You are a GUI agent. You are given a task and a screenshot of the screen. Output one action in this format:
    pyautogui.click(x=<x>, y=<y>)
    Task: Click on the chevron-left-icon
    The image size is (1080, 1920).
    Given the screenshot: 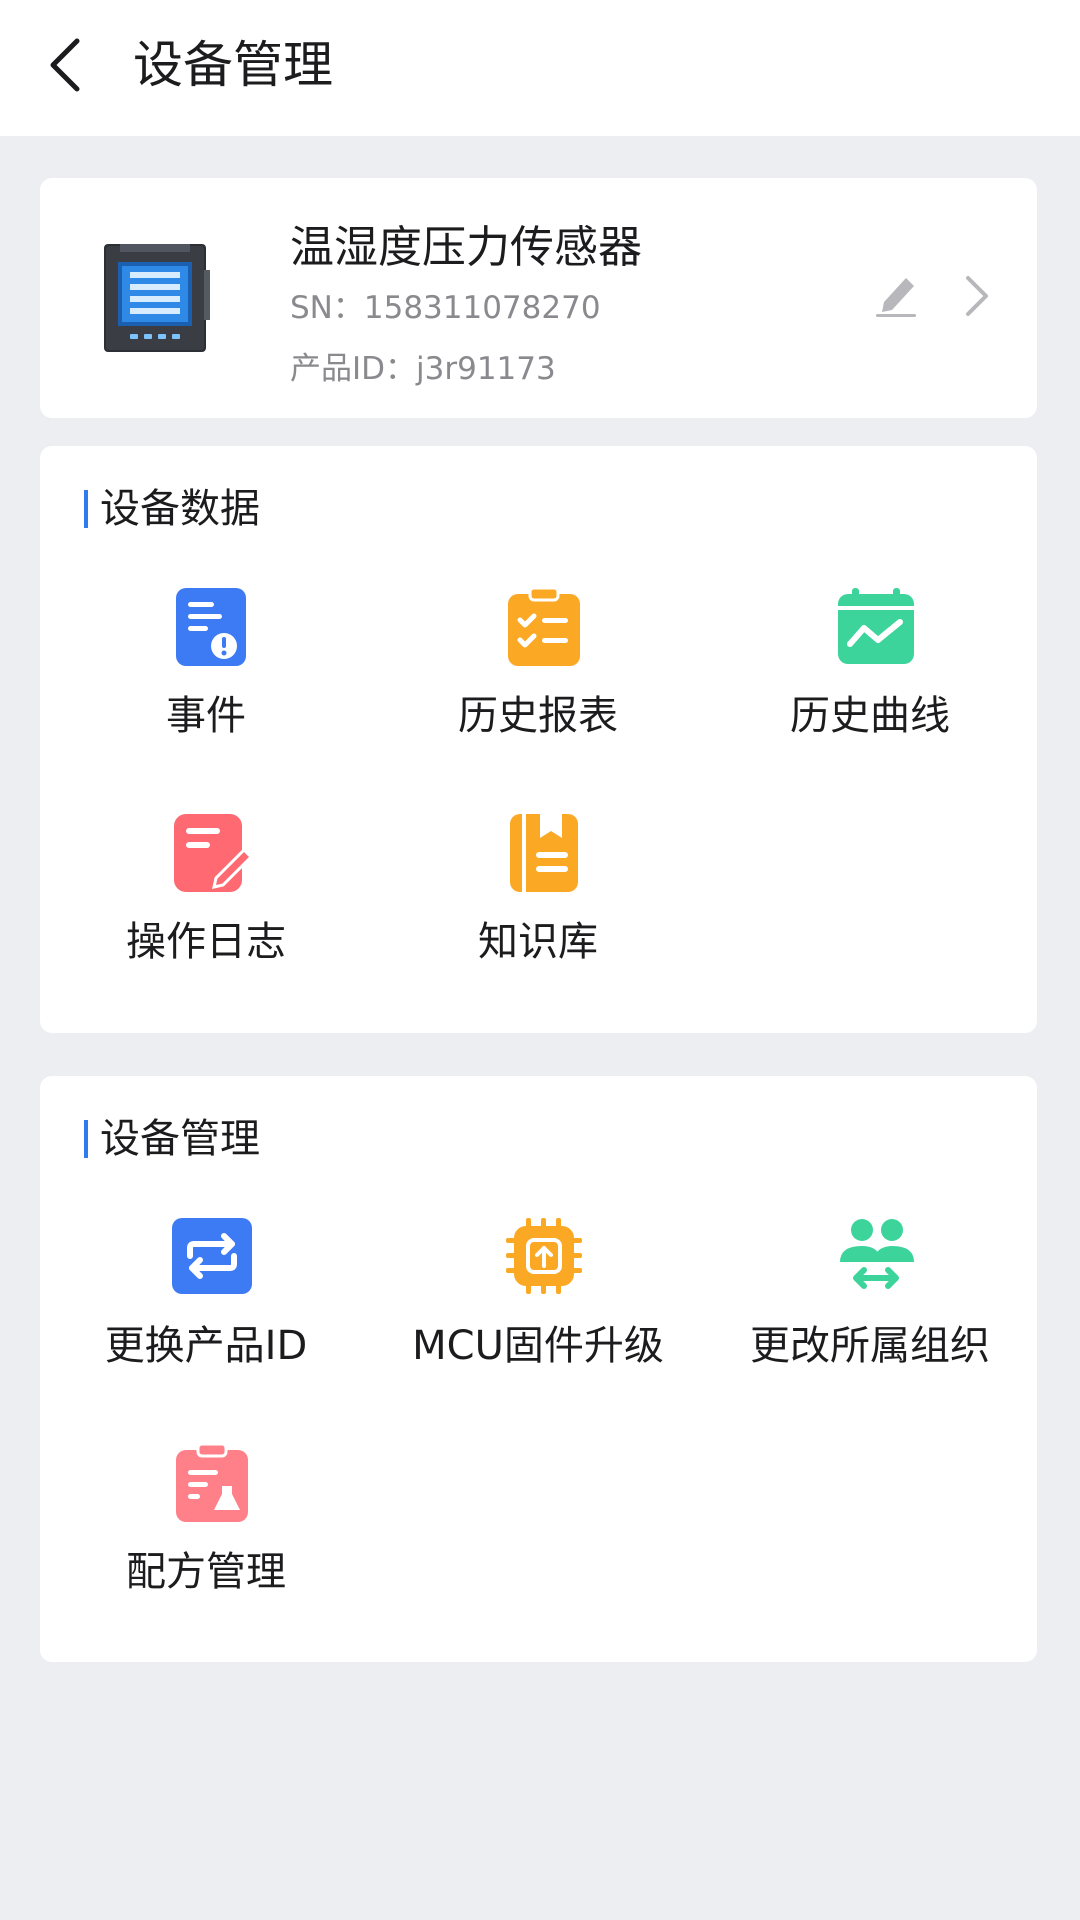 What is the action you would take?
    pyautogui.click(x=65, y=65)
    